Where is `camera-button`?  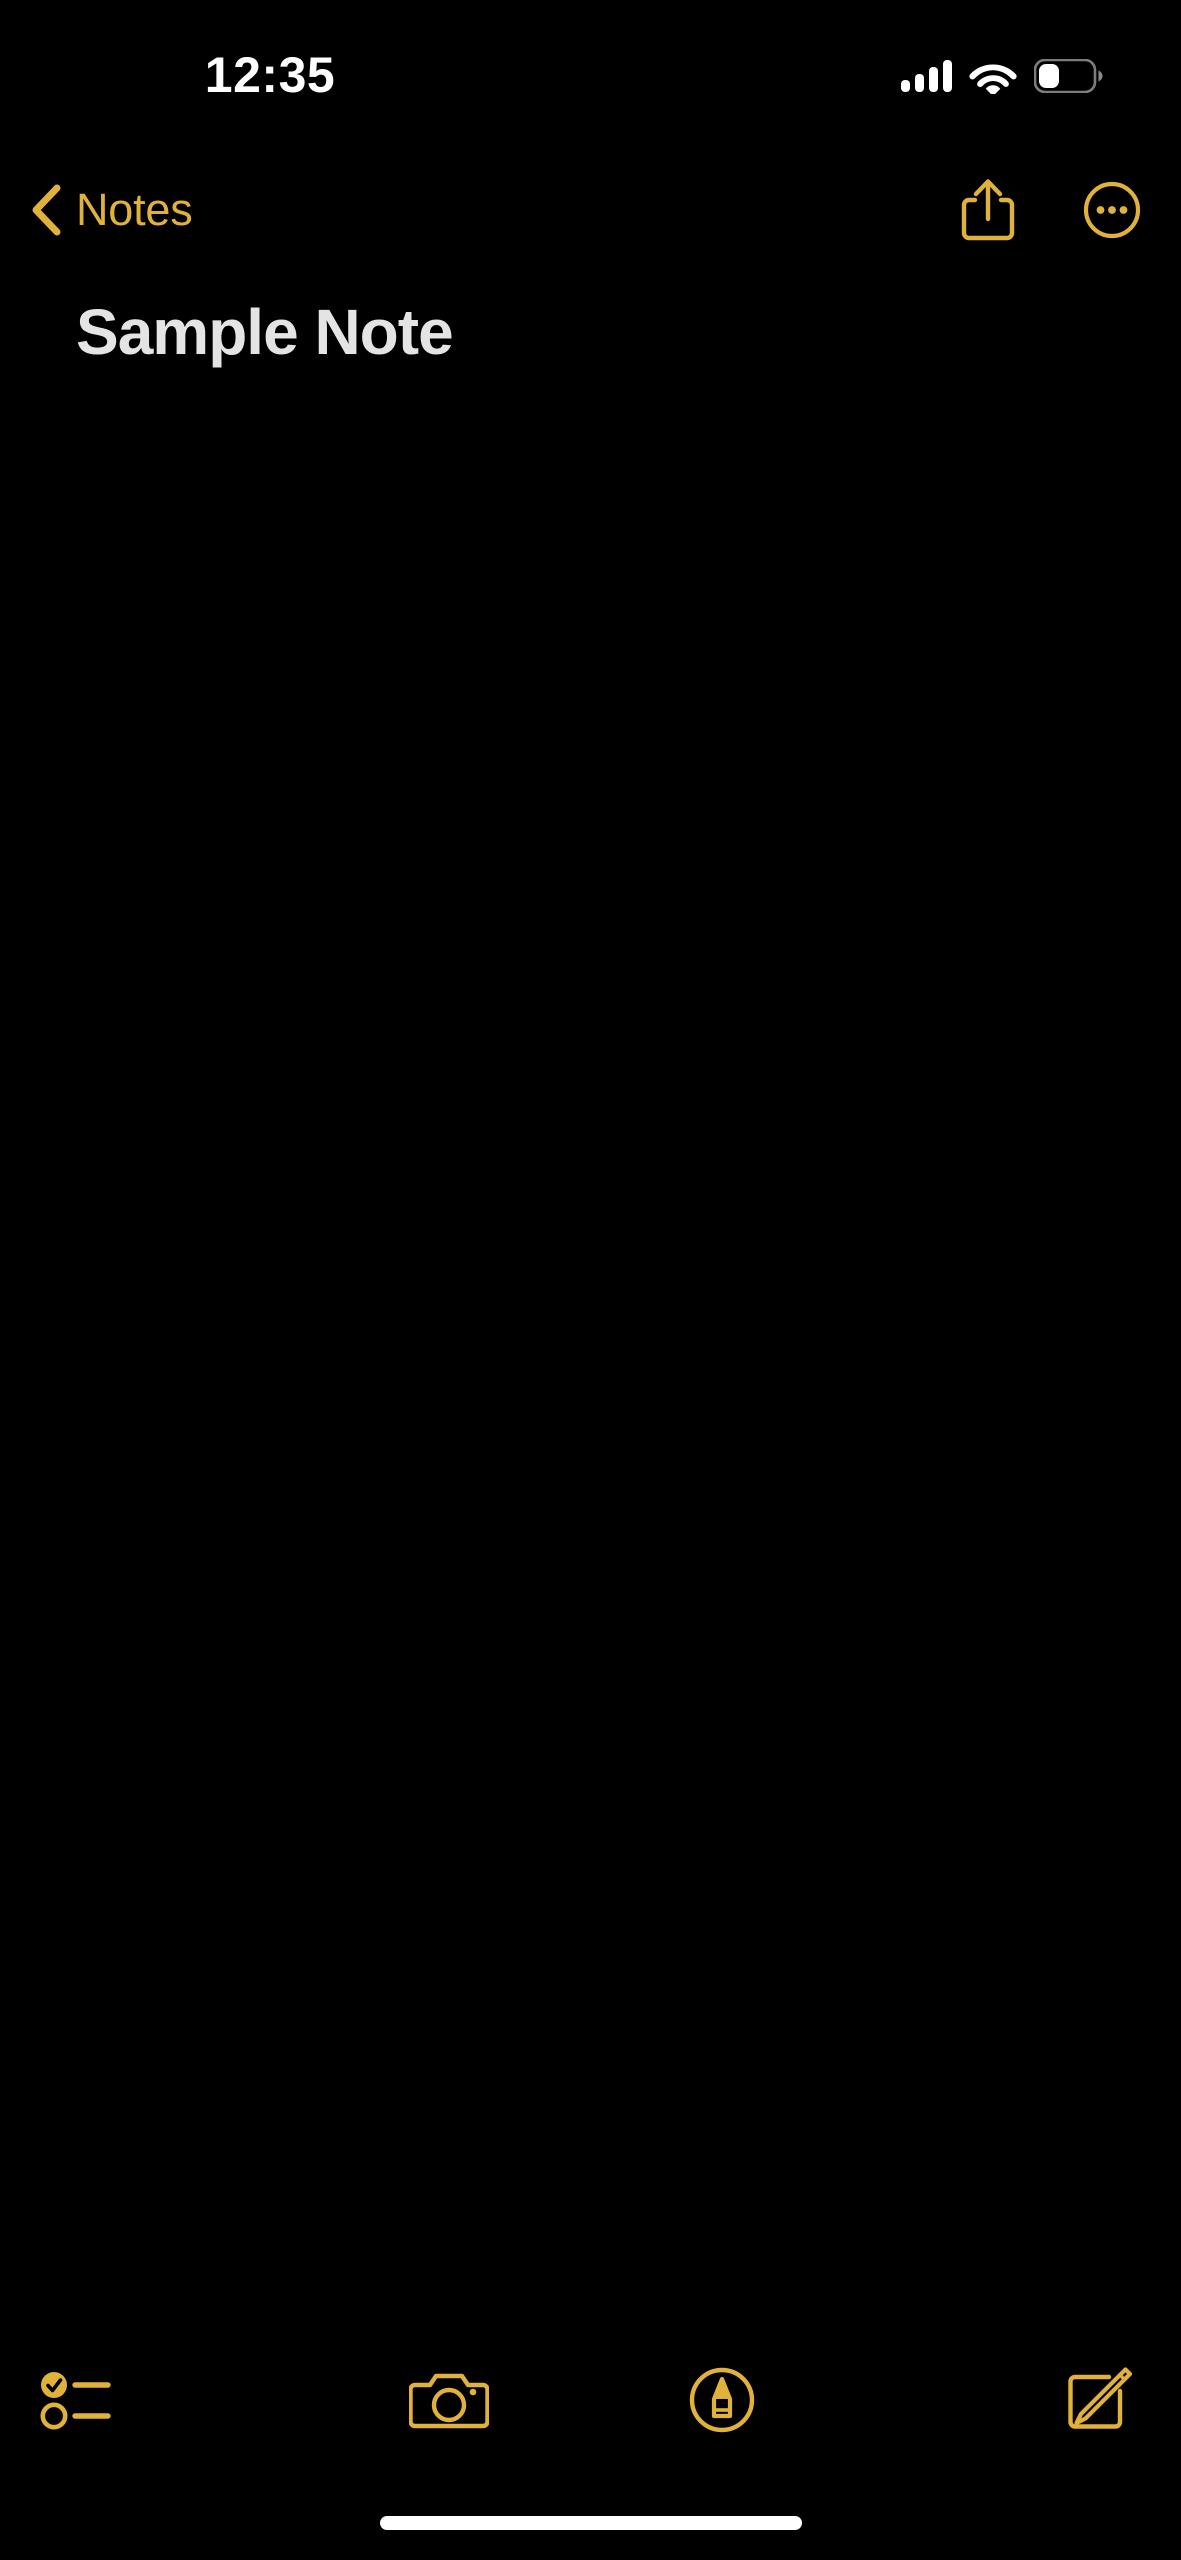 camera-button is located at coordinates (449, 2400).